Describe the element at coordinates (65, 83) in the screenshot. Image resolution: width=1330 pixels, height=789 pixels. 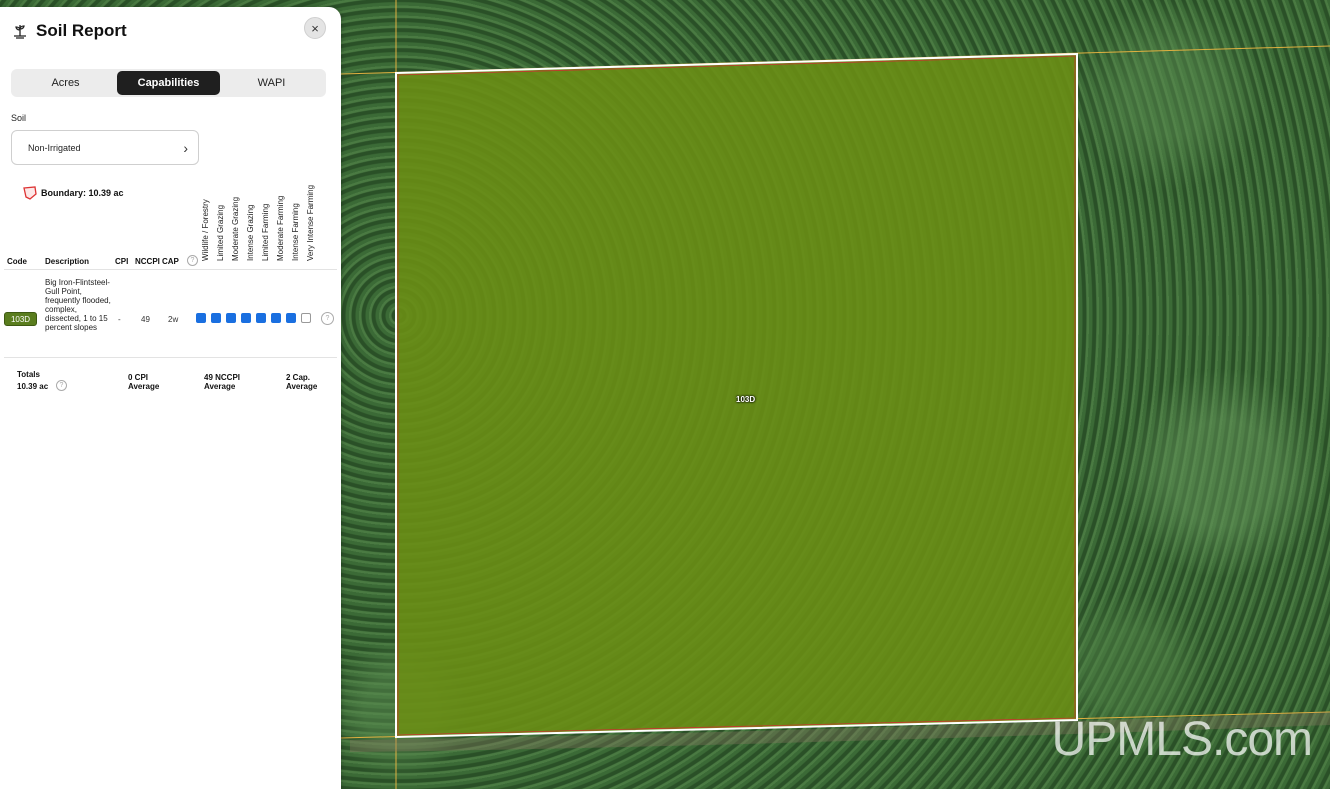
I see `tab-acres: Acres` at that location.